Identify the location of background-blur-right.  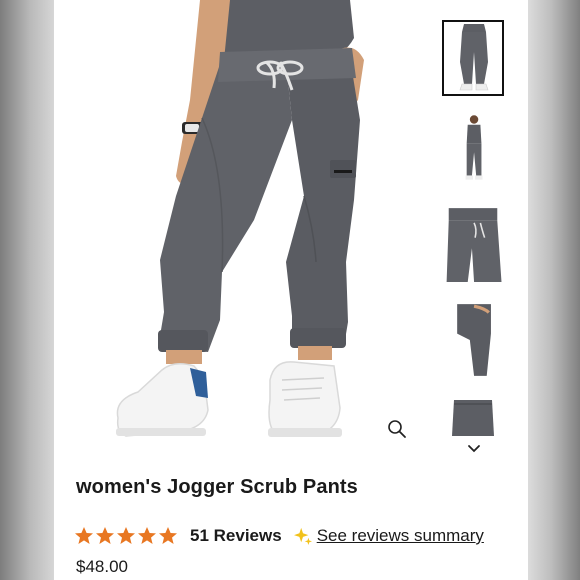
(554, 290).